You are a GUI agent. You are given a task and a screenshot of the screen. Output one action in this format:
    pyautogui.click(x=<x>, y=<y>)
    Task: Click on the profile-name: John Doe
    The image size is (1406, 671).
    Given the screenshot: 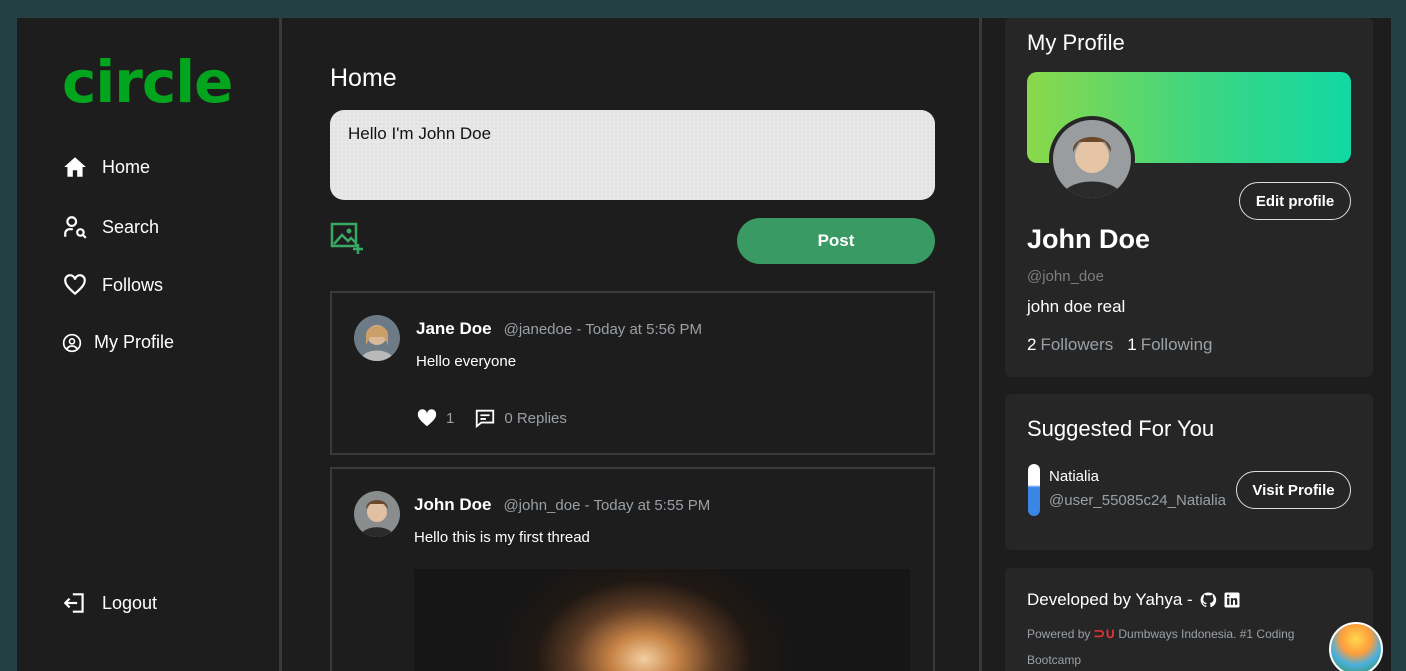 What is the action you would take?
    pyautogui.click(x=1089, y=239)
    